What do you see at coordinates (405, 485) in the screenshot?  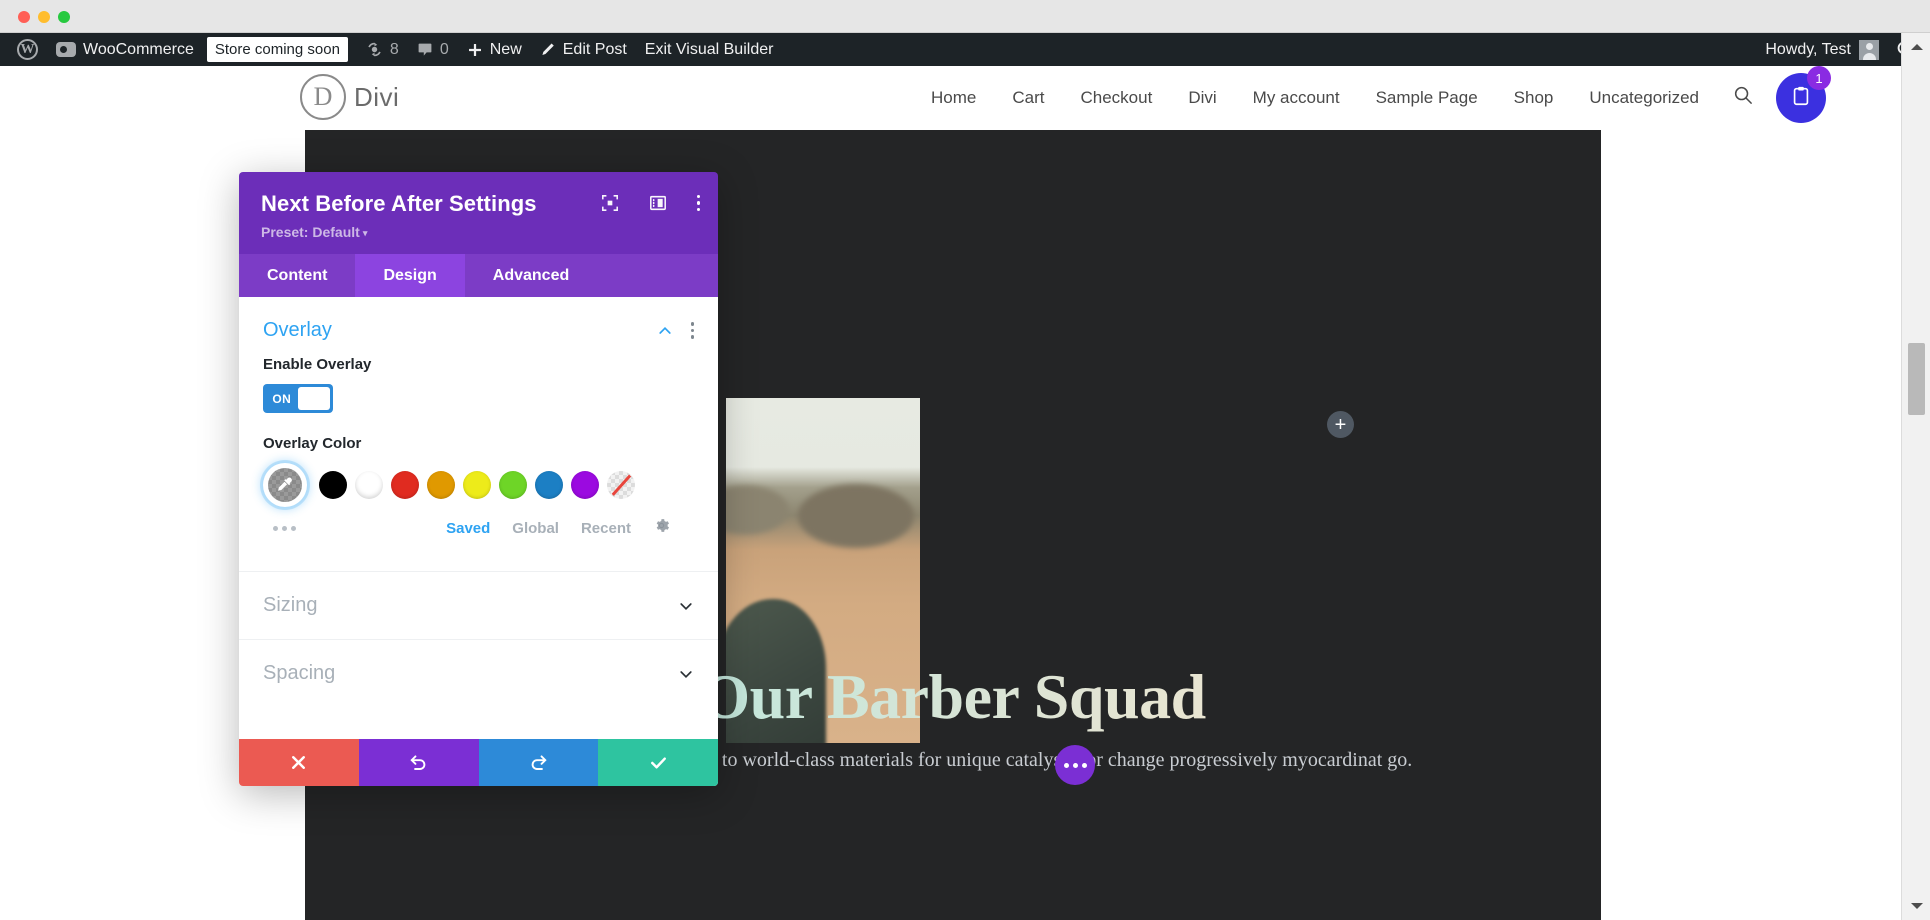 I see `swatch-red` at bounding box center [405, 485].